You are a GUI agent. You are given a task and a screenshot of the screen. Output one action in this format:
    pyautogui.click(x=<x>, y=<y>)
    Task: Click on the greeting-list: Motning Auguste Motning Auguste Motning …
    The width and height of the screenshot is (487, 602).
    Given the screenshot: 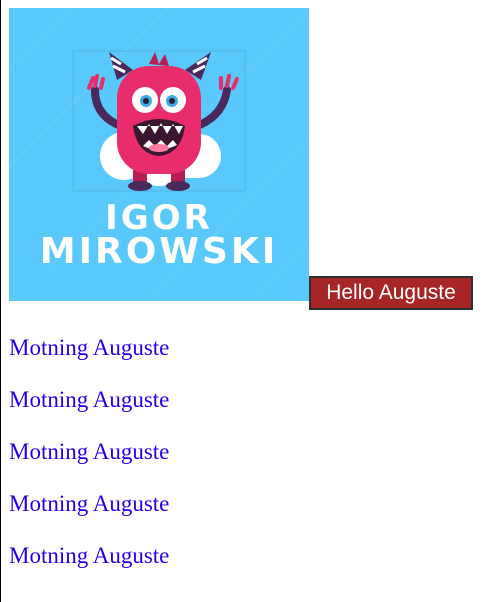 What is the action you would take?
    pyautogui.click(x=89, y=464)
    